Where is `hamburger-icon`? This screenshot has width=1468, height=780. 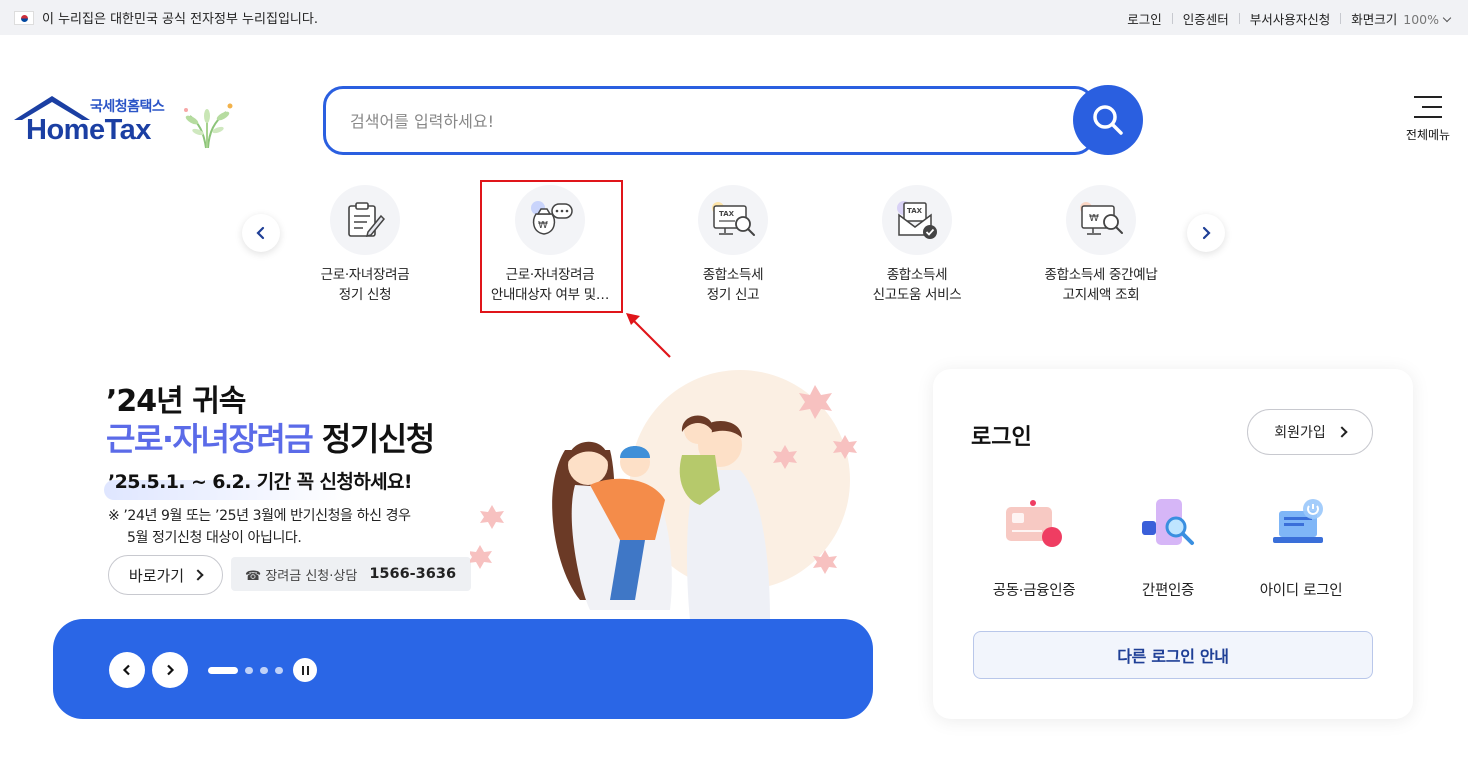 hamburger-icon is located at coordinates (1428, 107).